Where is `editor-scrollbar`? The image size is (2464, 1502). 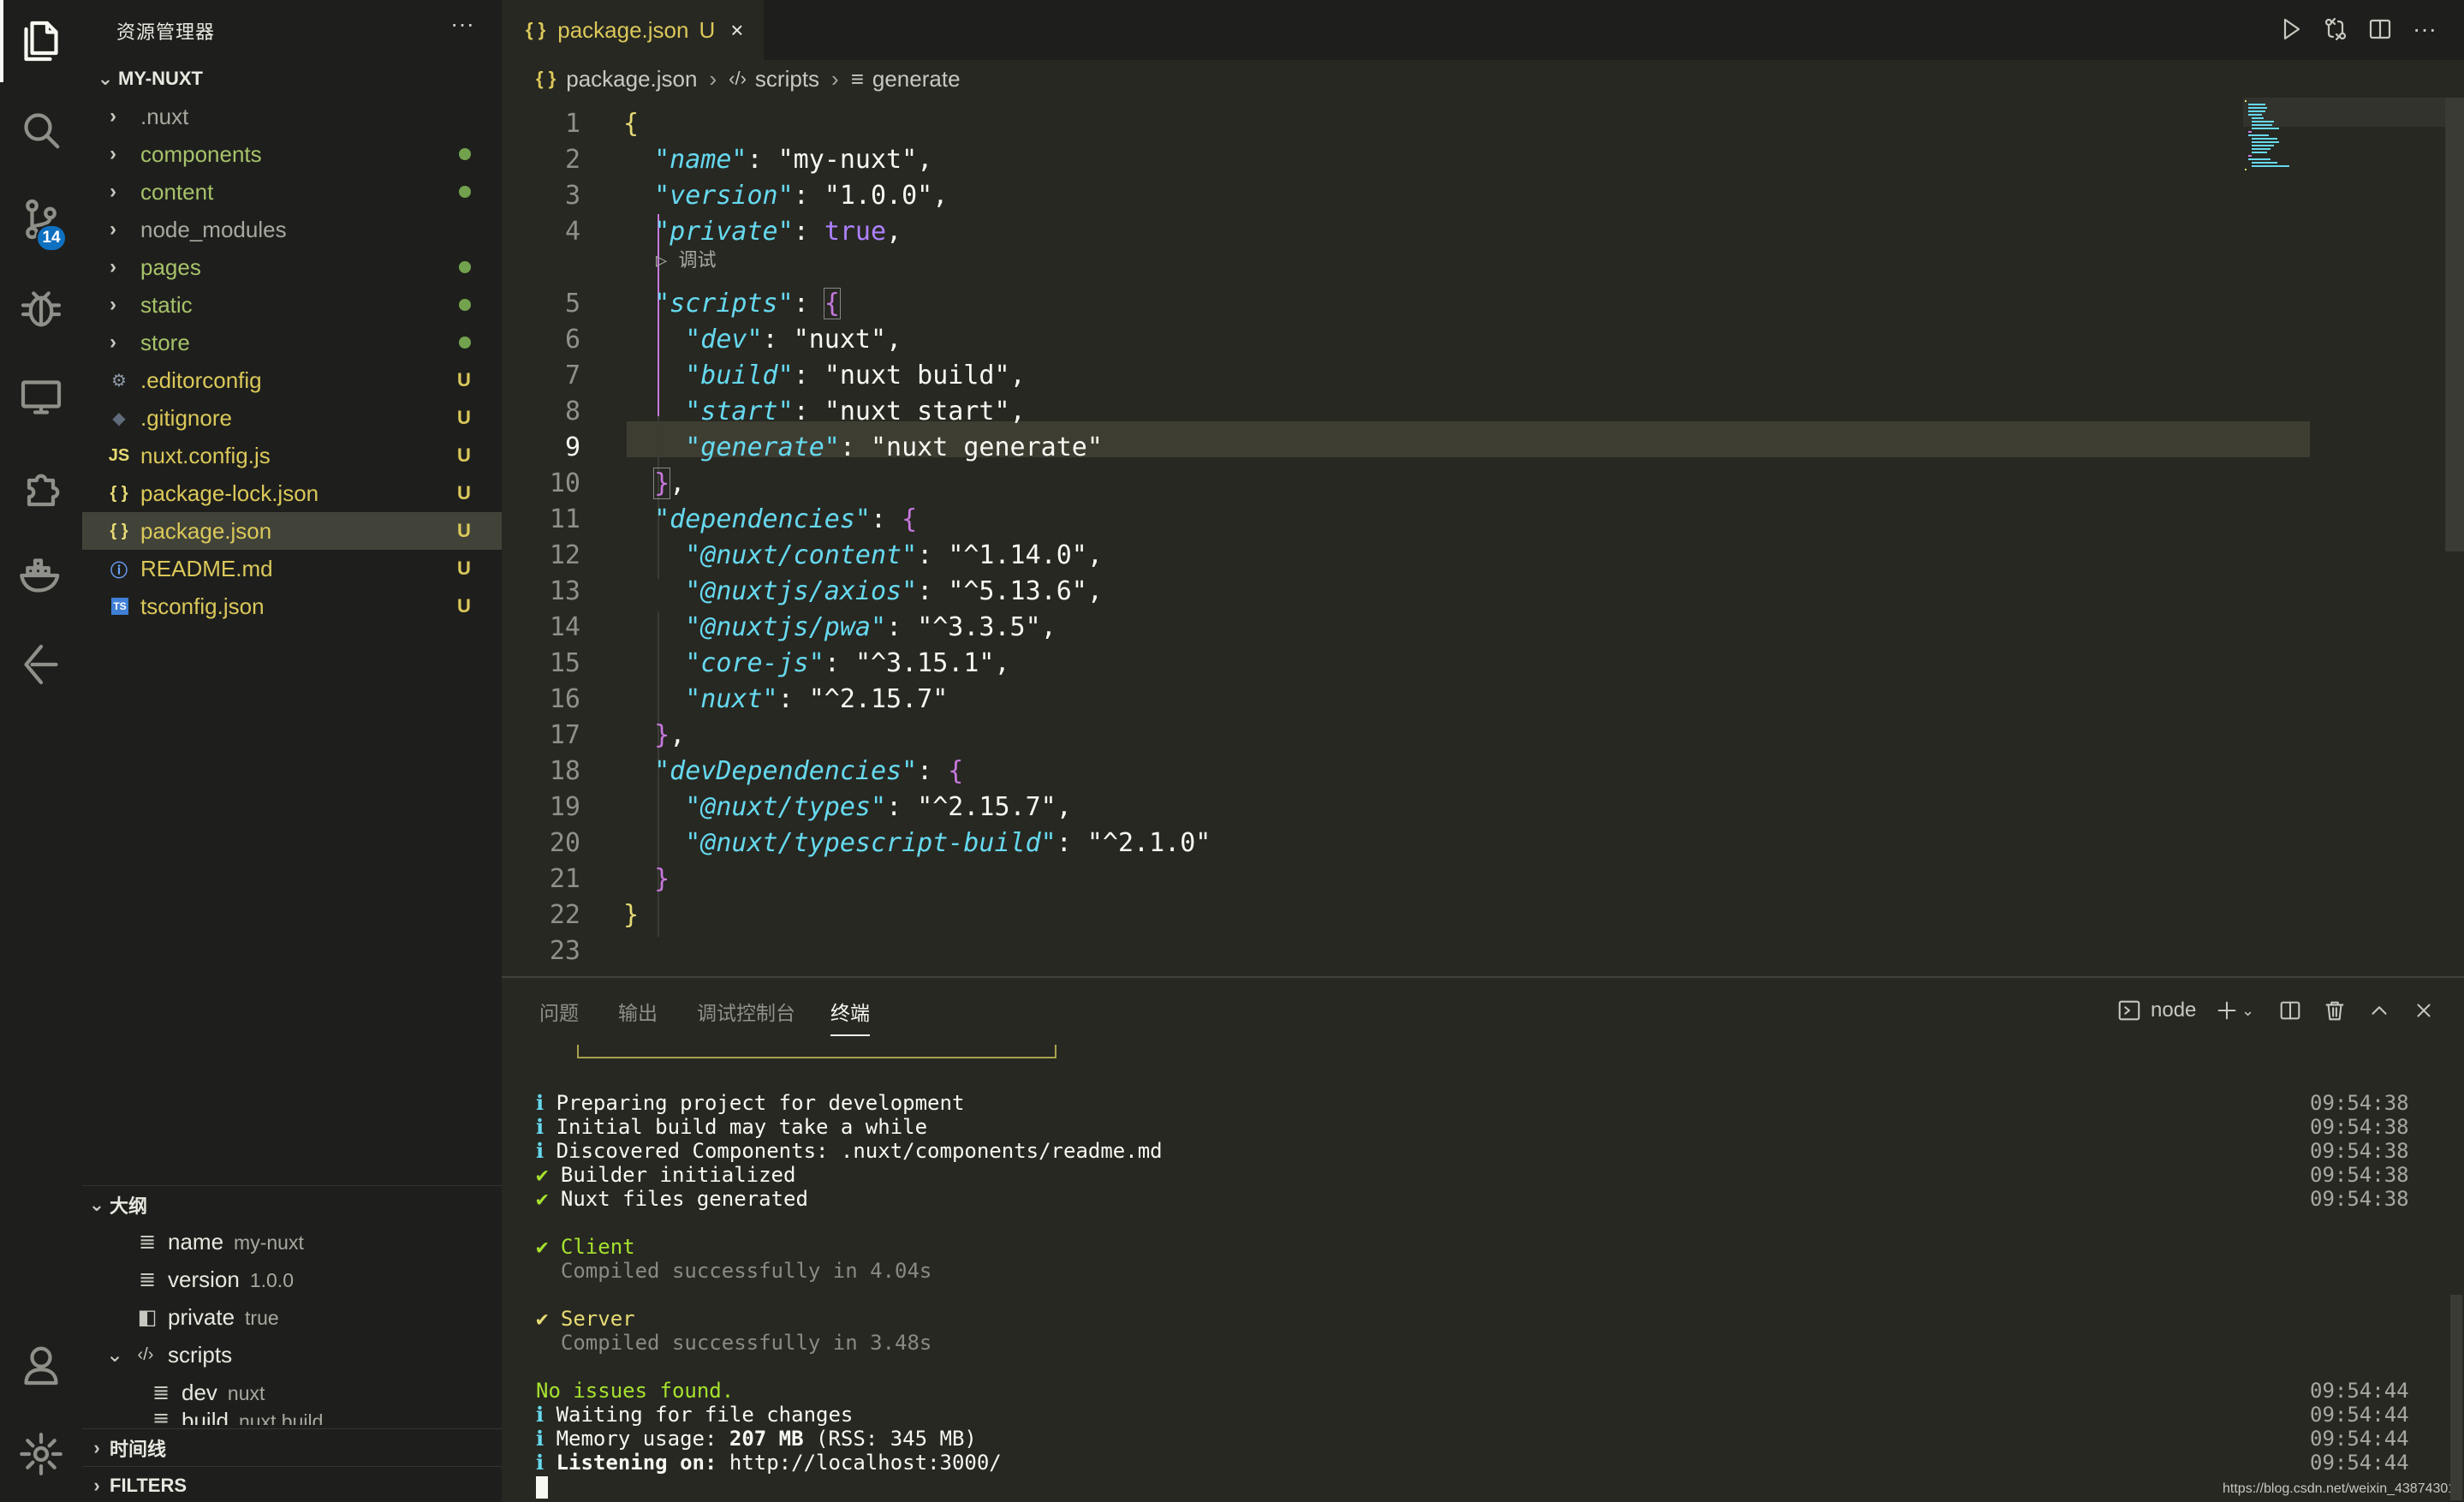 editor-scrollbar is located at coordinates (2454, 537).